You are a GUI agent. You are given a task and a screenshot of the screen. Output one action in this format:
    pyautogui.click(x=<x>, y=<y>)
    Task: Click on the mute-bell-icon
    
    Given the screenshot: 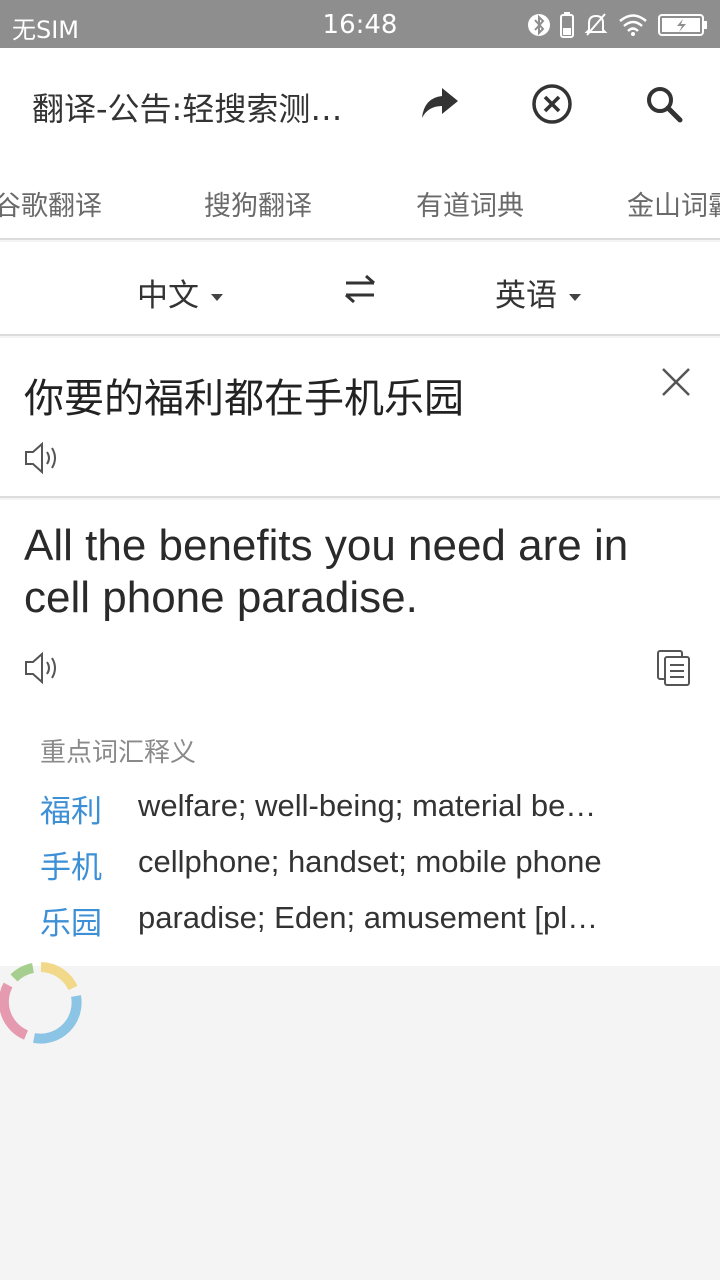 What is the action you would take?
    pyautogui.click(x=596, y=24)
    